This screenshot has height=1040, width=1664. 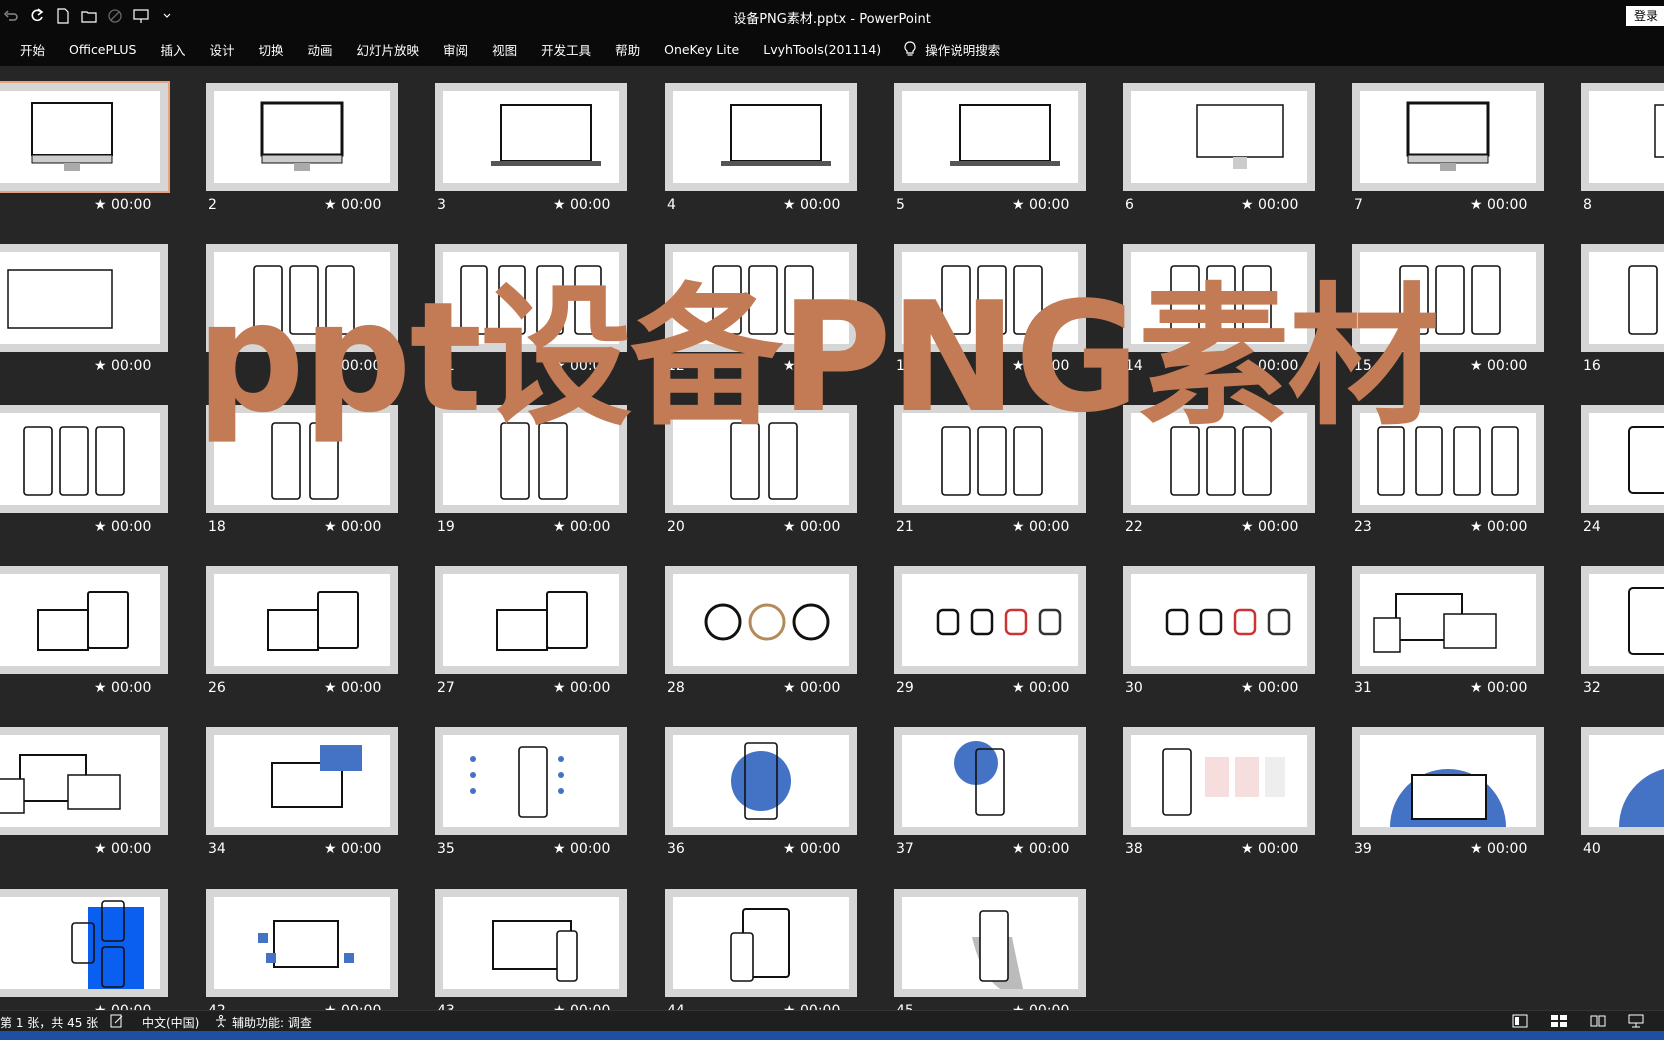 I want to click on notes-icon, so click(x=117, y=1022).